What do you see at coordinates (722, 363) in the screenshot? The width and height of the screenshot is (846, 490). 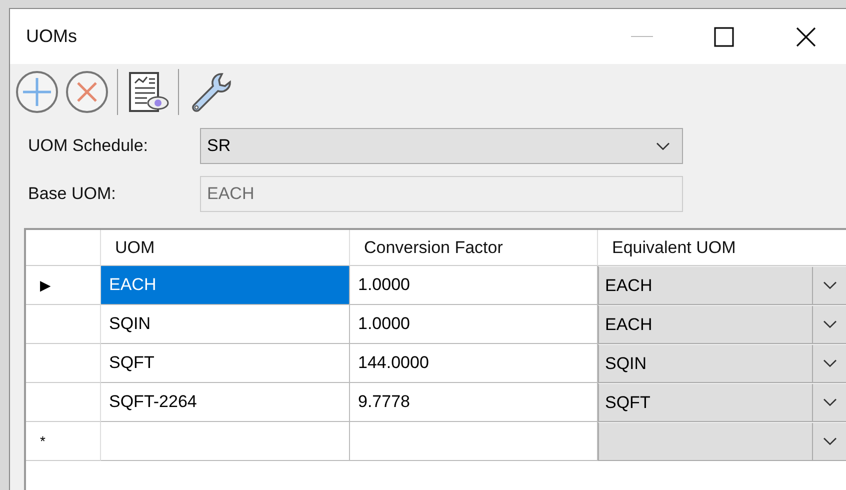 I see `equivalent-dropdown: SQIN` at bounding box center [722, 363].